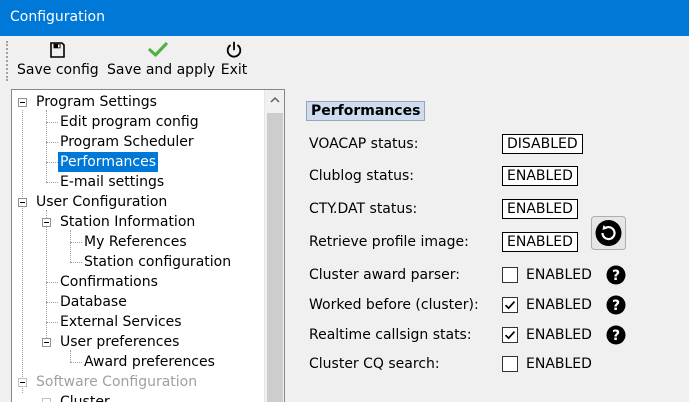 The width and height of the screenshot is (689, 402). Describe the element at coordinates (344, 61) in the screenshot. I see `toolbar: Save config Save and apply Exit` at that location.